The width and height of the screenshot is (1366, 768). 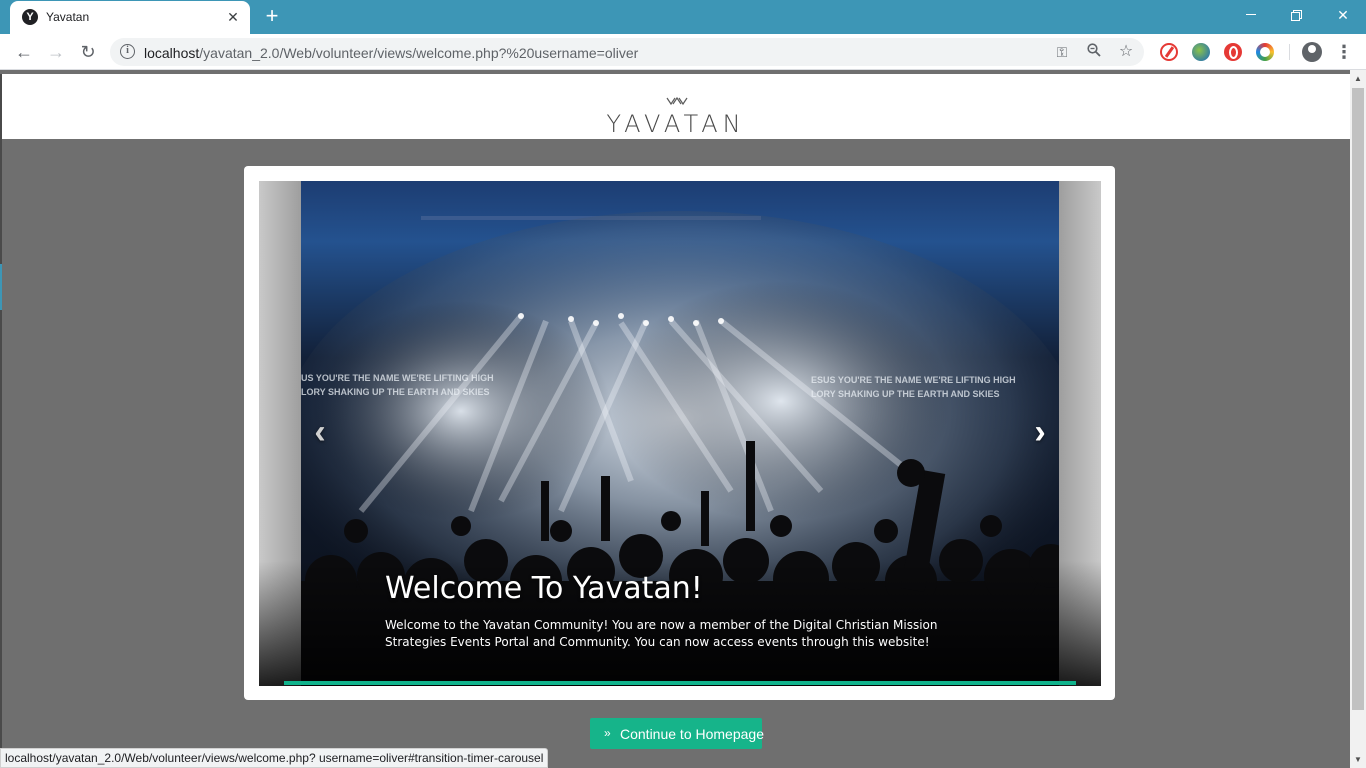 I want to click on forward-button: →, so click(x=56, y=52).